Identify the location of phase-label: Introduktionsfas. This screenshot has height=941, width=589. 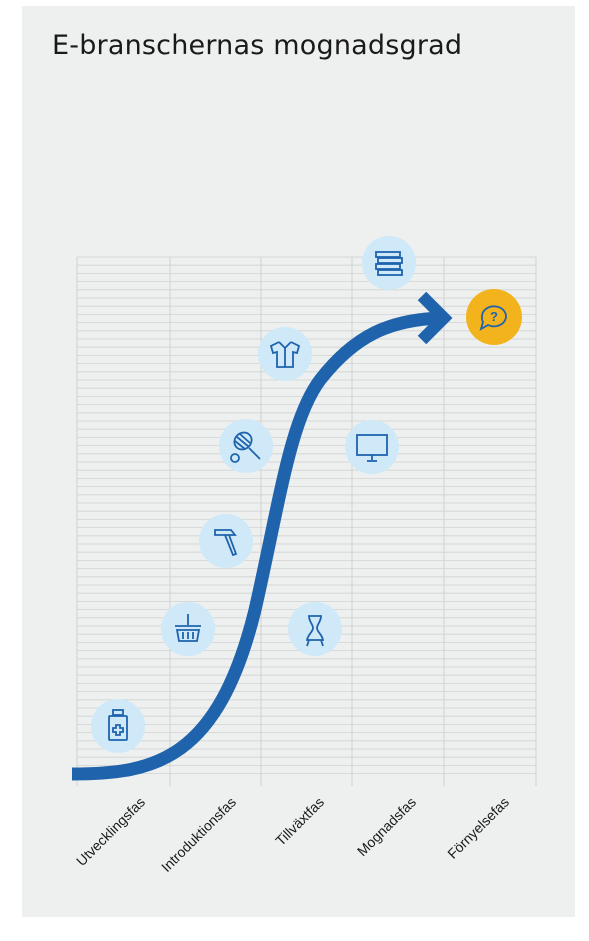
(198, 834).